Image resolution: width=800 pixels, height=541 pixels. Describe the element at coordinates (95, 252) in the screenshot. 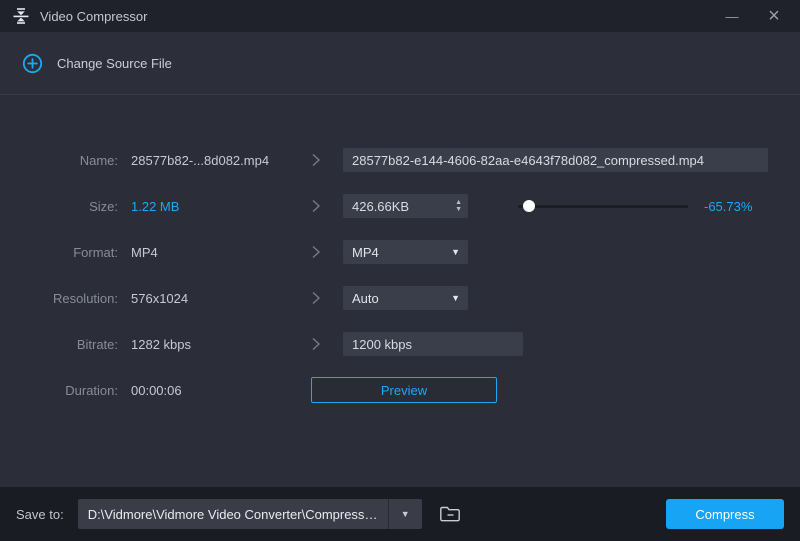

I see `format-label: Format:` at that location.